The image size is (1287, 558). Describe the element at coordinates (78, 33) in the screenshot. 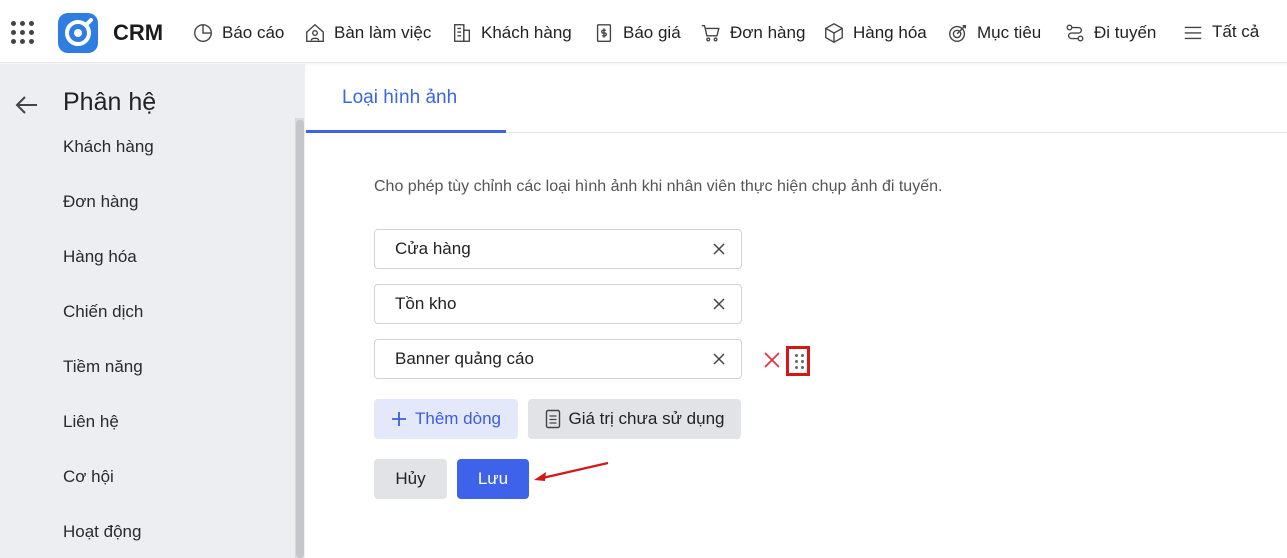

I see `crm-logo-icon` at that location.